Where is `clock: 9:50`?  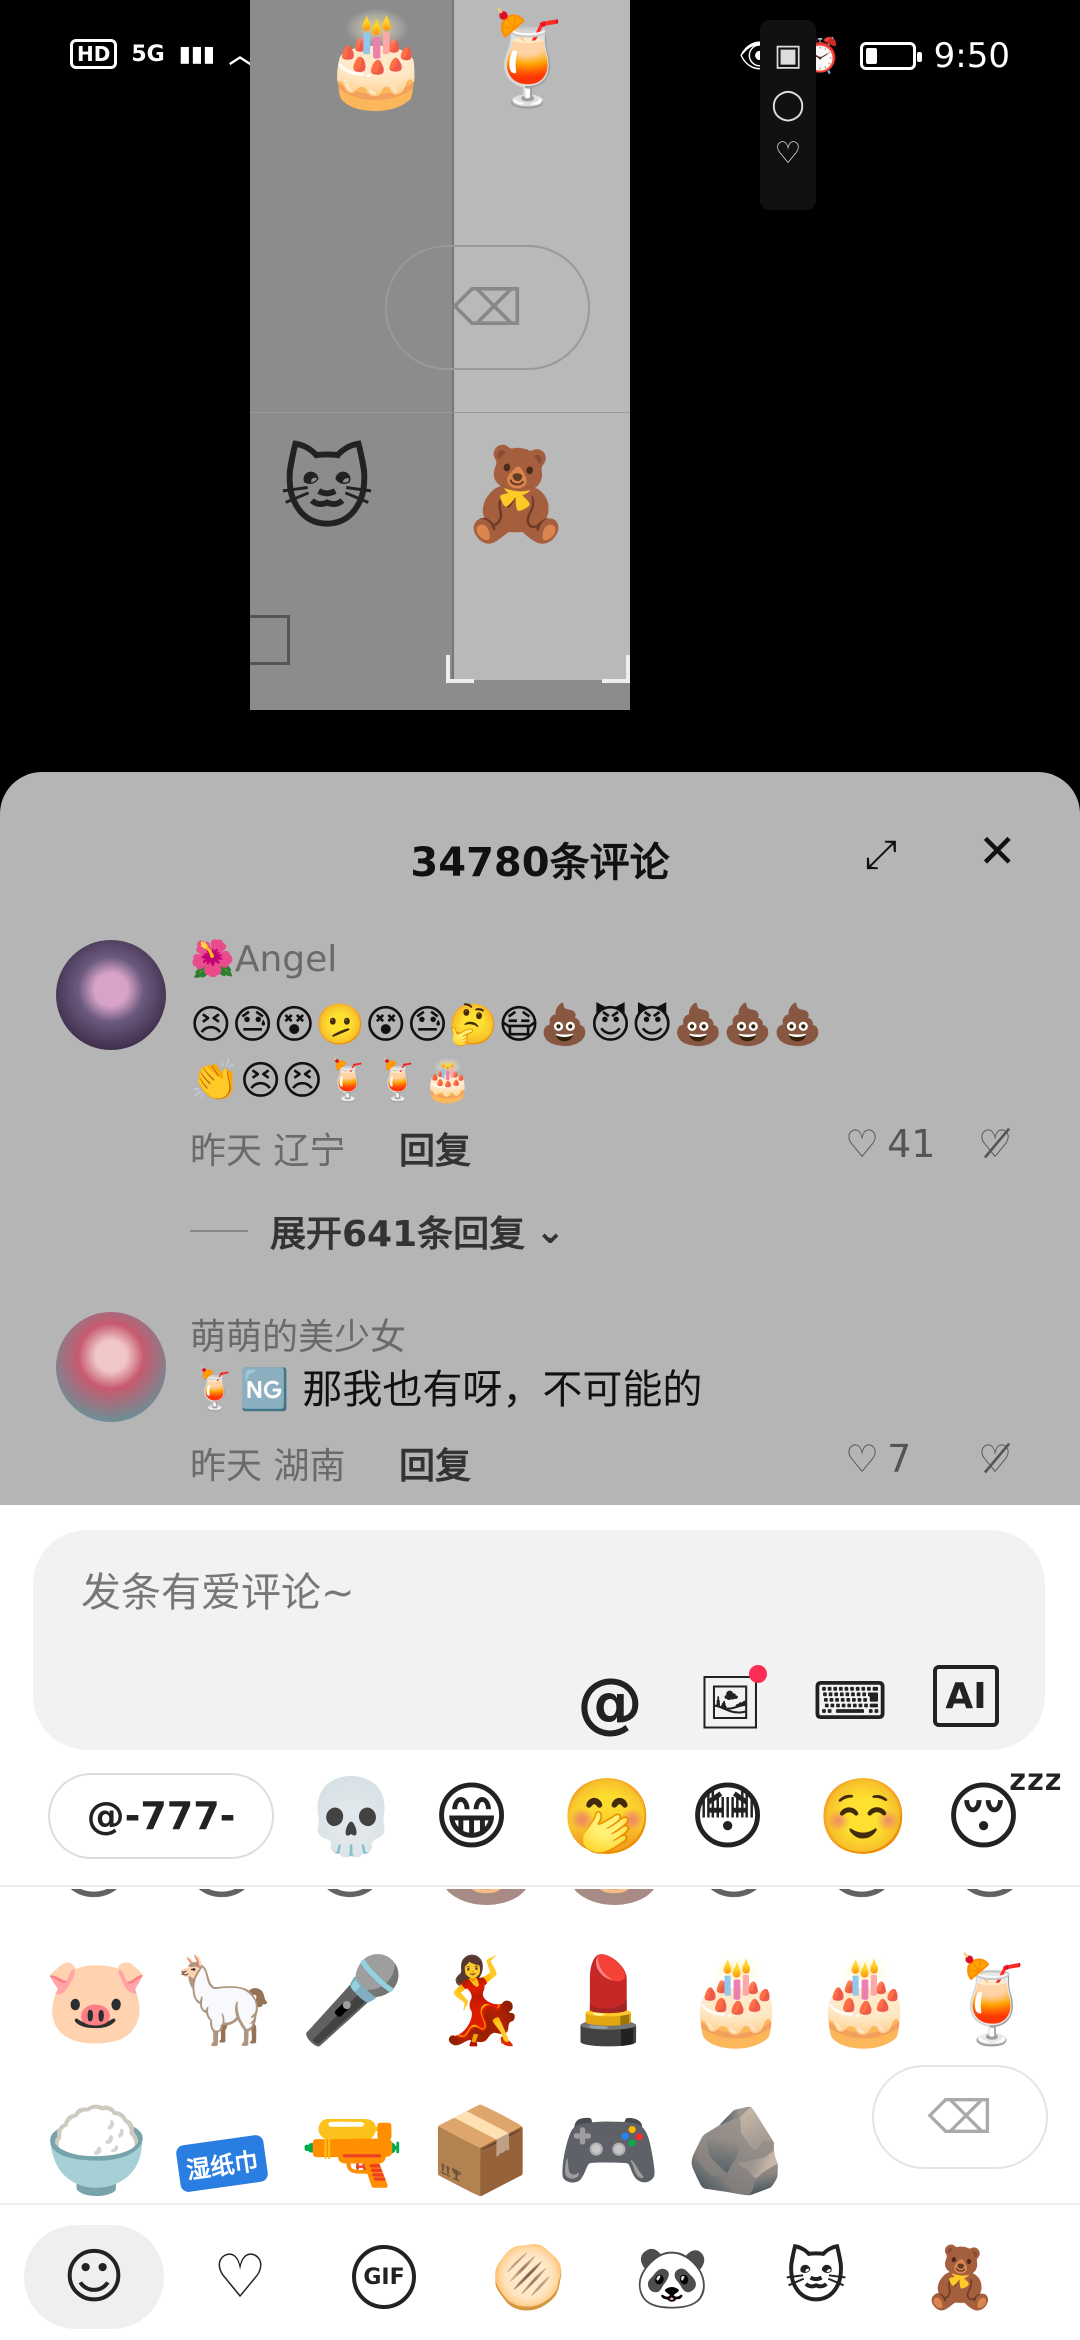 clock: 9:50 is located at coordinates (971, 56).